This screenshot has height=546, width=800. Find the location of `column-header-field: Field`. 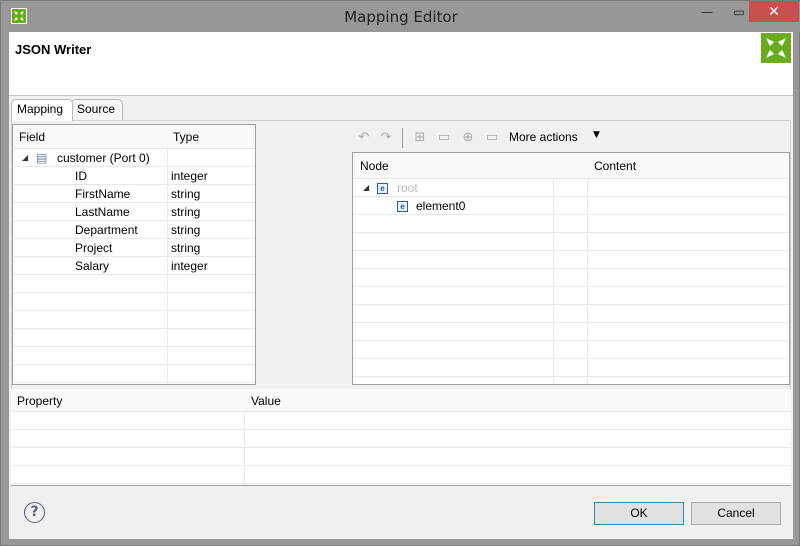

column-header-field: Field is located at coordinates (32, 137).